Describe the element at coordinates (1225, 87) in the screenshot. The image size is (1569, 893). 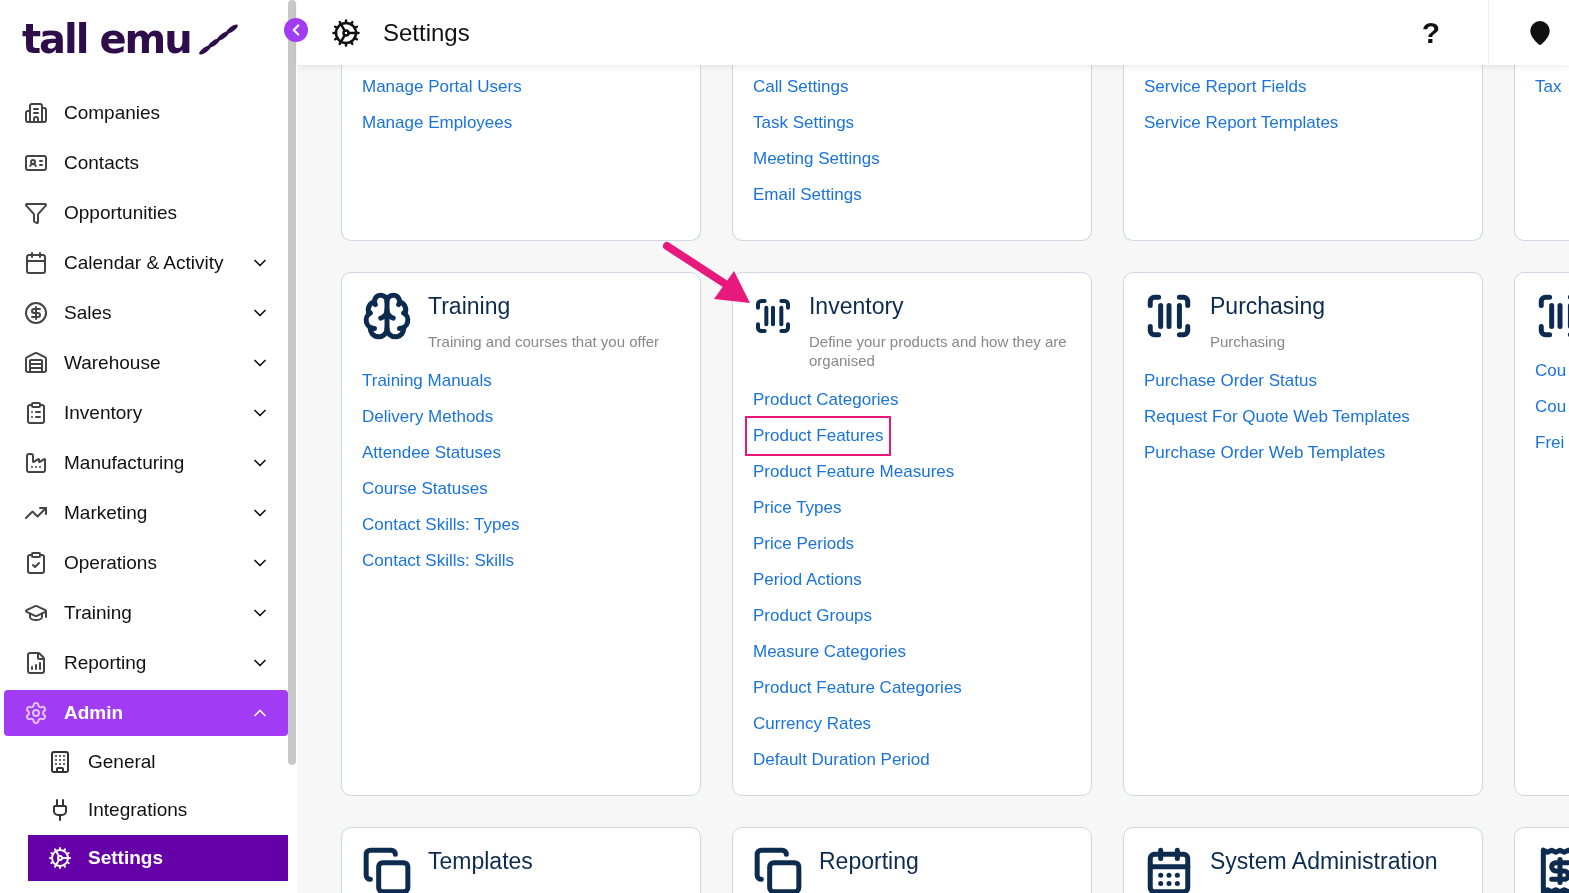
I see `settings-link: Service Report Fields` at that location.